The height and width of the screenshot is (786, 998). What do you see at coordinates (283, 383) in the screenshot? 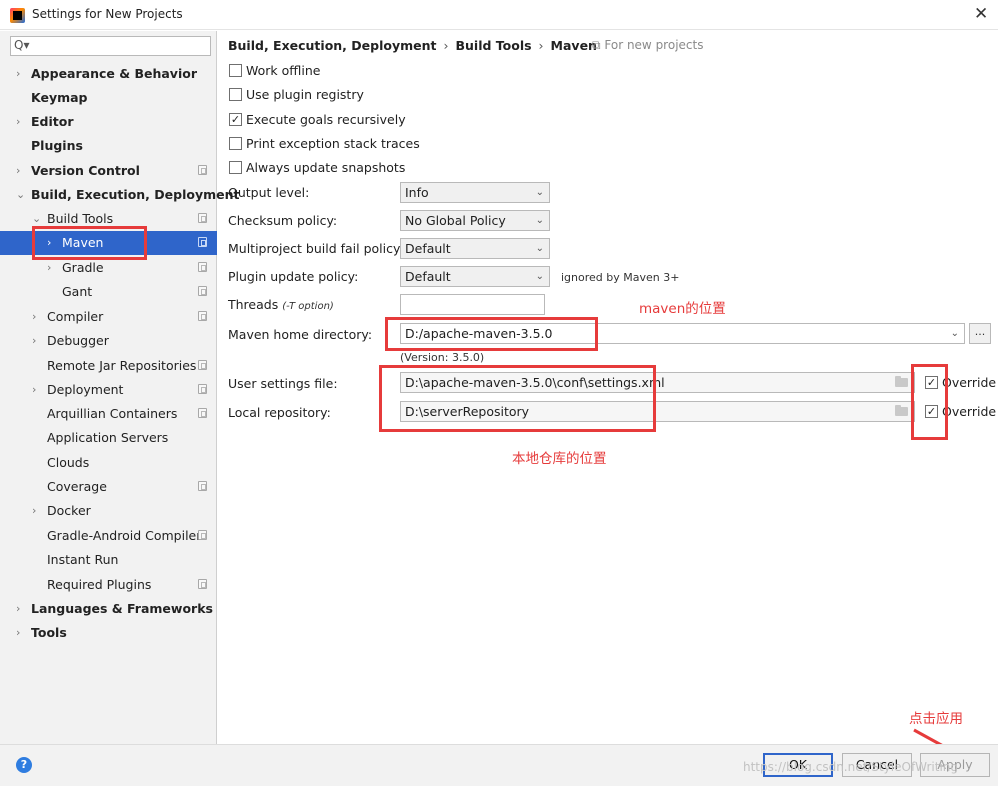
I see `user-settings-label: User settings file:` at bounding box center [283, 383].